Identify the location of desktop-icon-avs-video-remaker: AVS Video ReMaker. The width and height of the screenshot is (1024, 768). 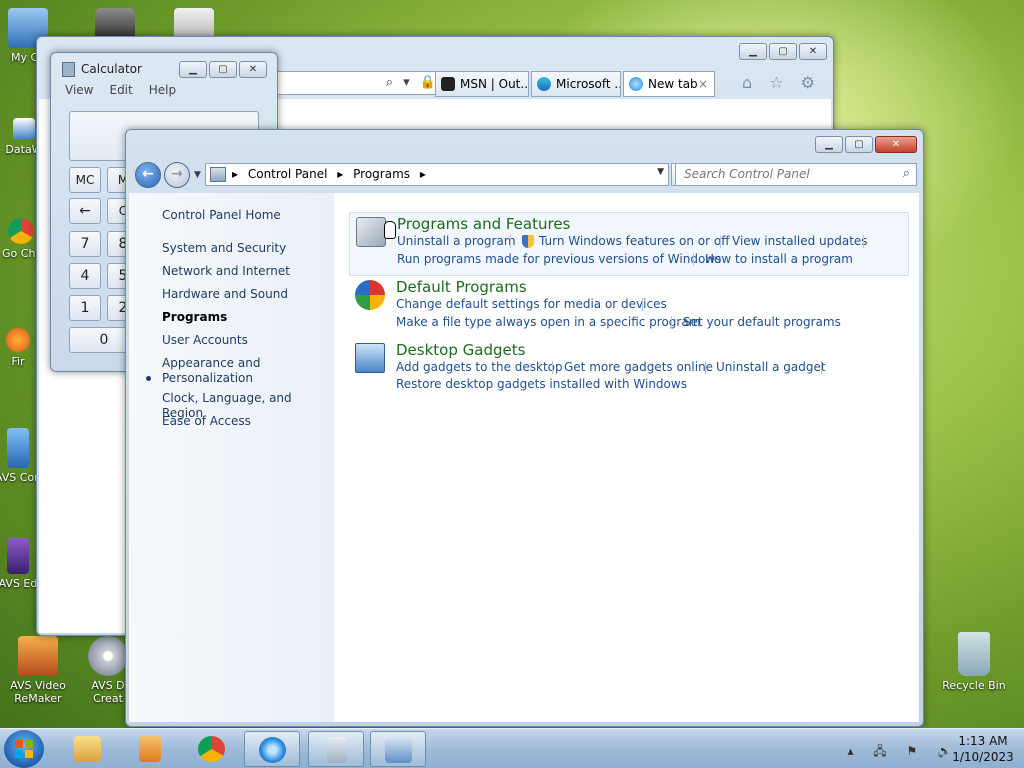
(38, 670).